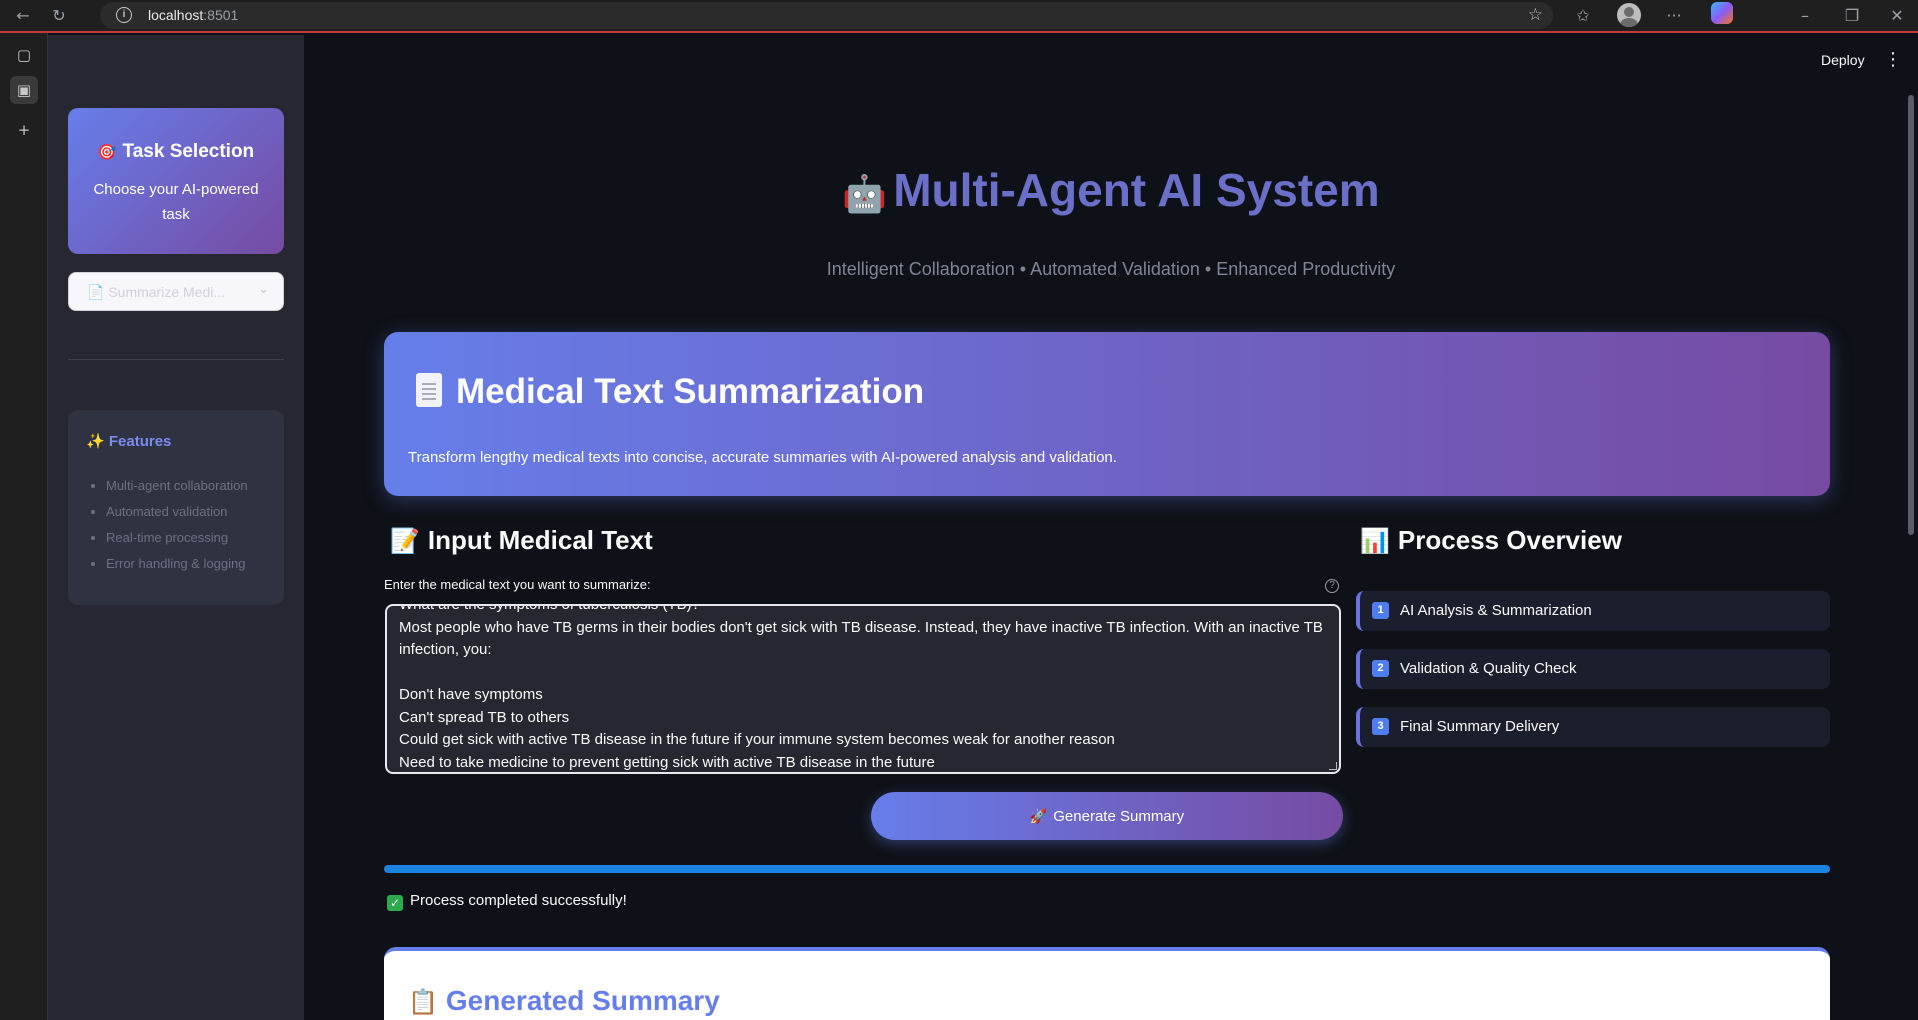 The height and width of the screenshot is (1020, 1918). What do you see at coordinates (59, 16) in the screenshot?
I see `reload-icon: ↻` at bounding box center [59, 16].